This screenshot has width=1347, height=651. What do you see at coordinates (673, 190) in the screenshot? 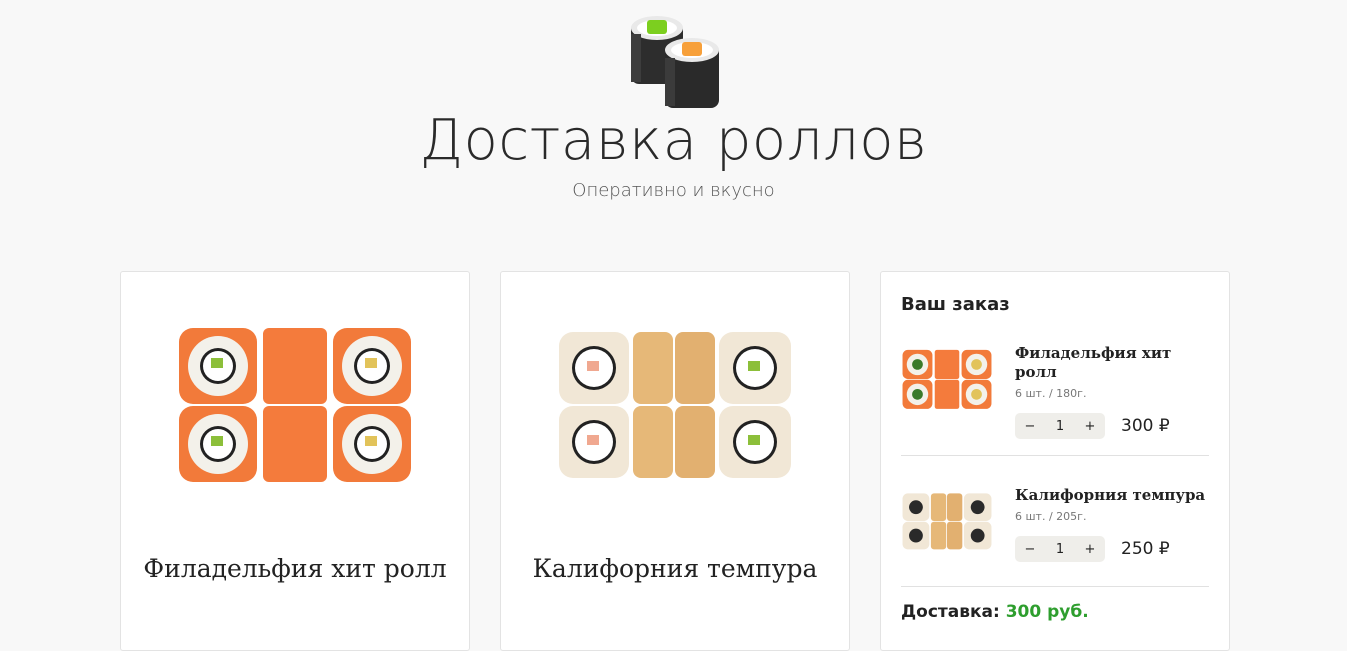
I see `page-subtitle: Оперативно и вкусно` at bounding box center [673, 190].